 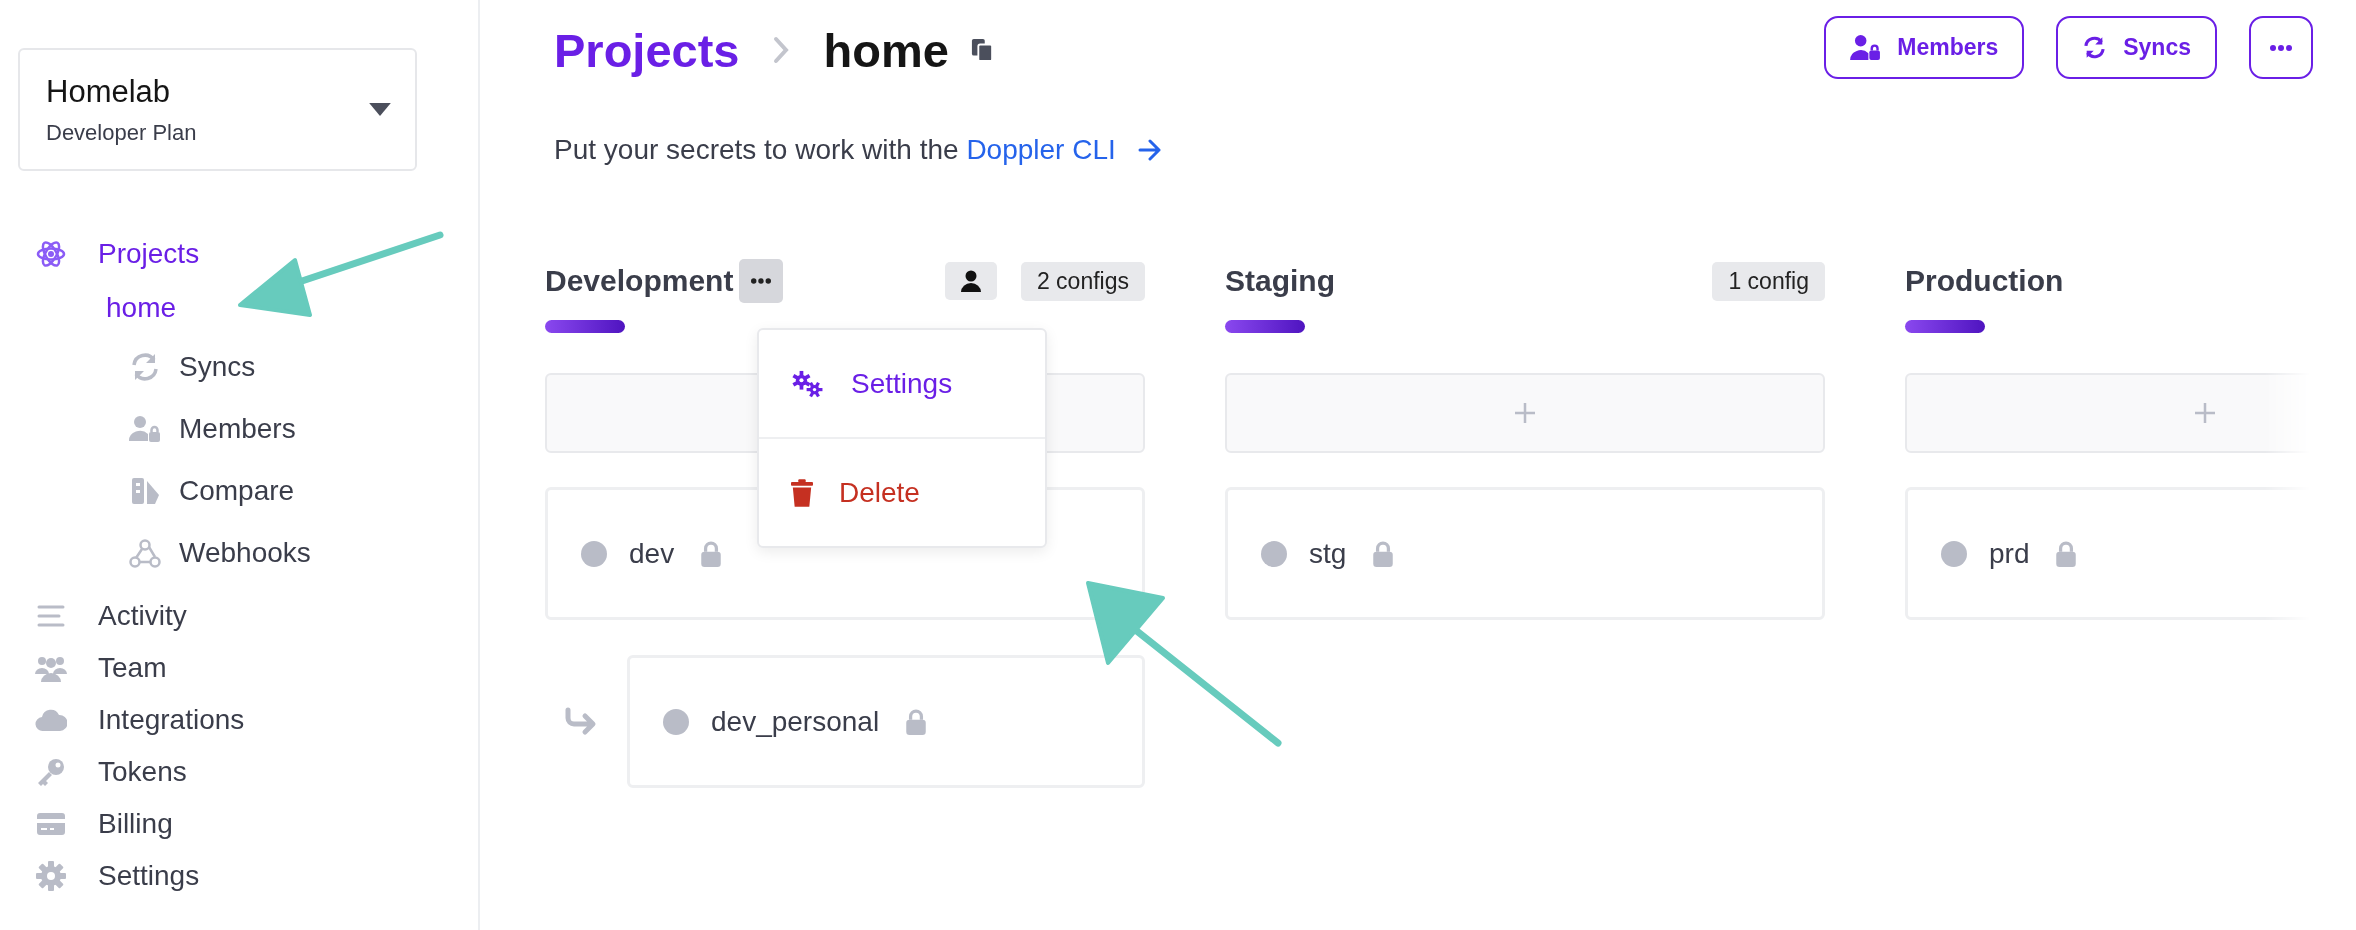 What do you see at coordinates (795, 721) in the screenshot?
I see `config-name: dev_personal` at bounding box center [795, 721].